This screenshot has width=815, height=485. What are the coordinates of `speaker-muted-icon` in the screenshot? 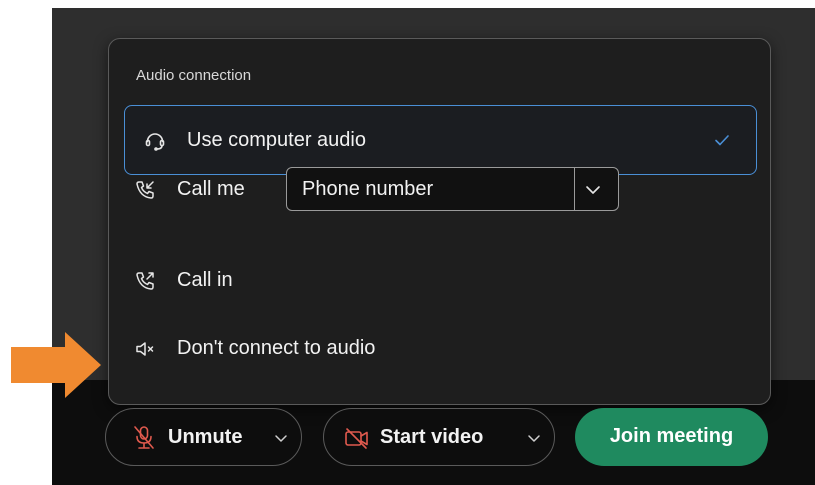 It's located at (145, 351).